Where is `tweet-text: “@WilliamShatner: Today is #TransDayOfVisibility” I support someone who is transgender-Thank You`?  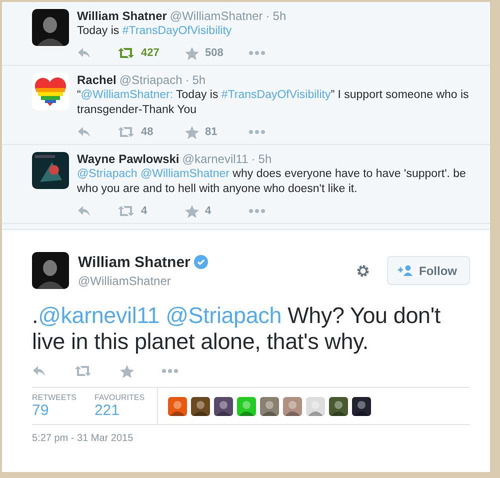
tweet-text: “@WilliamShatner: Today is #TransDayOfVisibility” I support someone who is transgender-Thank You is located at coordinates (273, 103).